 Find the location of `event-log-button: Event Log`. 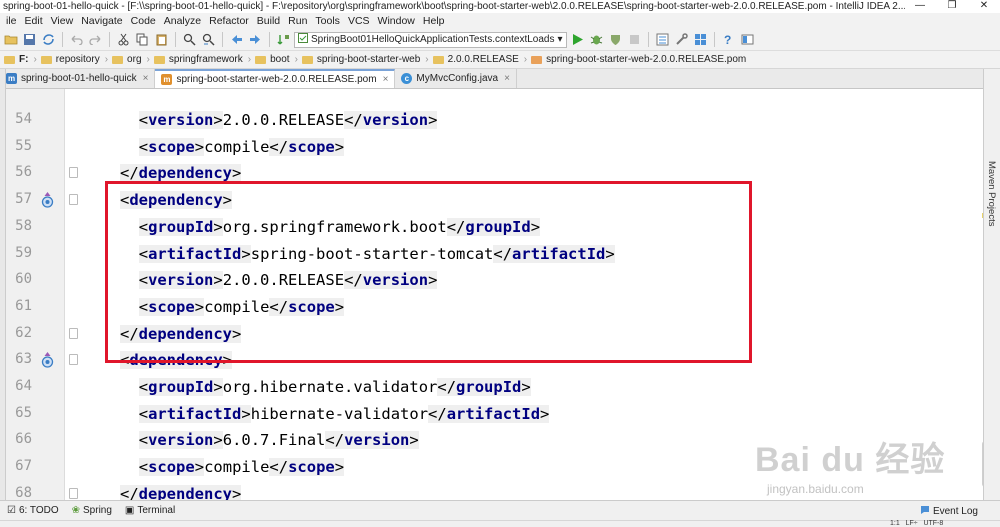

event-log-button: Event Log is located at coordinates (949, 511).